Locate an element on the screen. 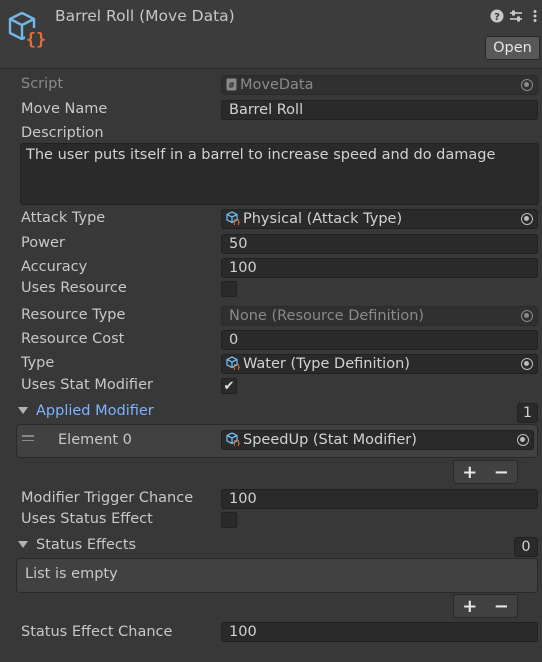 Image resolution: width=542 pixels, height=662 pixels. empty-list-text: List is empty is located at coordinates (71, 574).